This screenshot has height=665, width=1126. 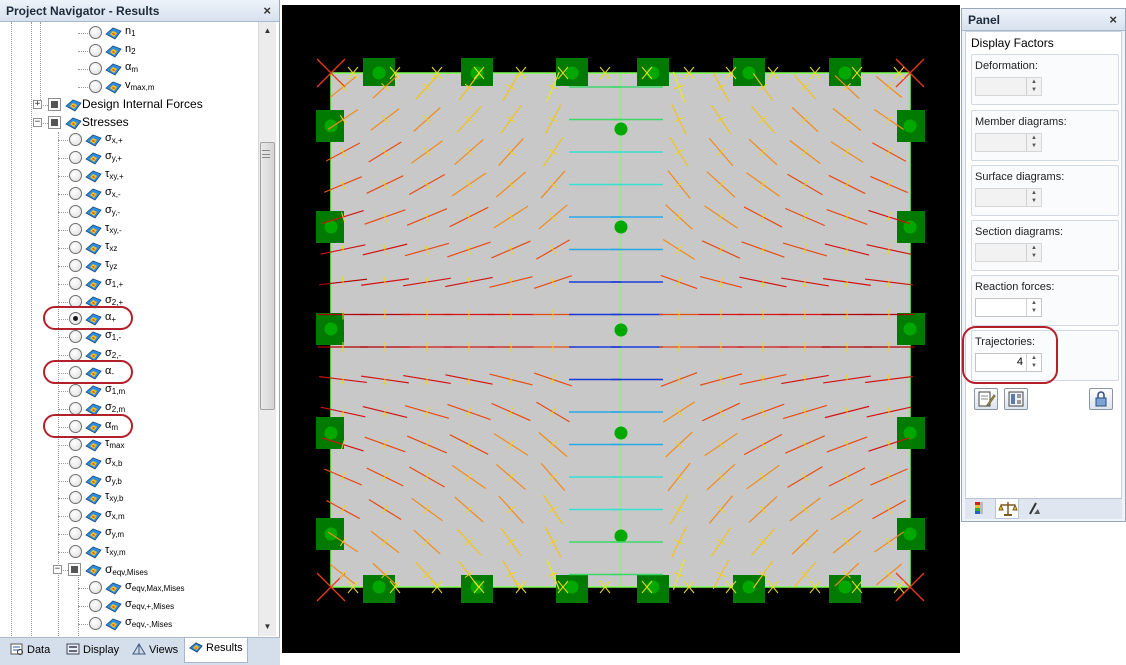 What do you see at coordinates (129, 516) in the screenshot?
I see `tree-item-sx-m: σx,m` at bounding box center [129, 516].